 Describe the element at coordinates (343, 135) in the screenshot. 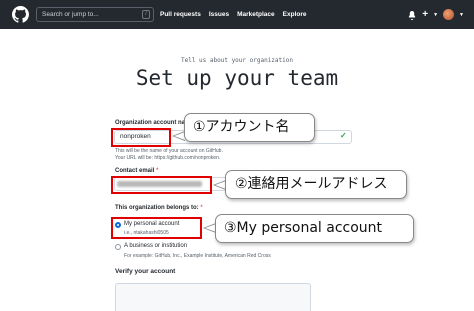

I see `check-icon: ✓` at that location.